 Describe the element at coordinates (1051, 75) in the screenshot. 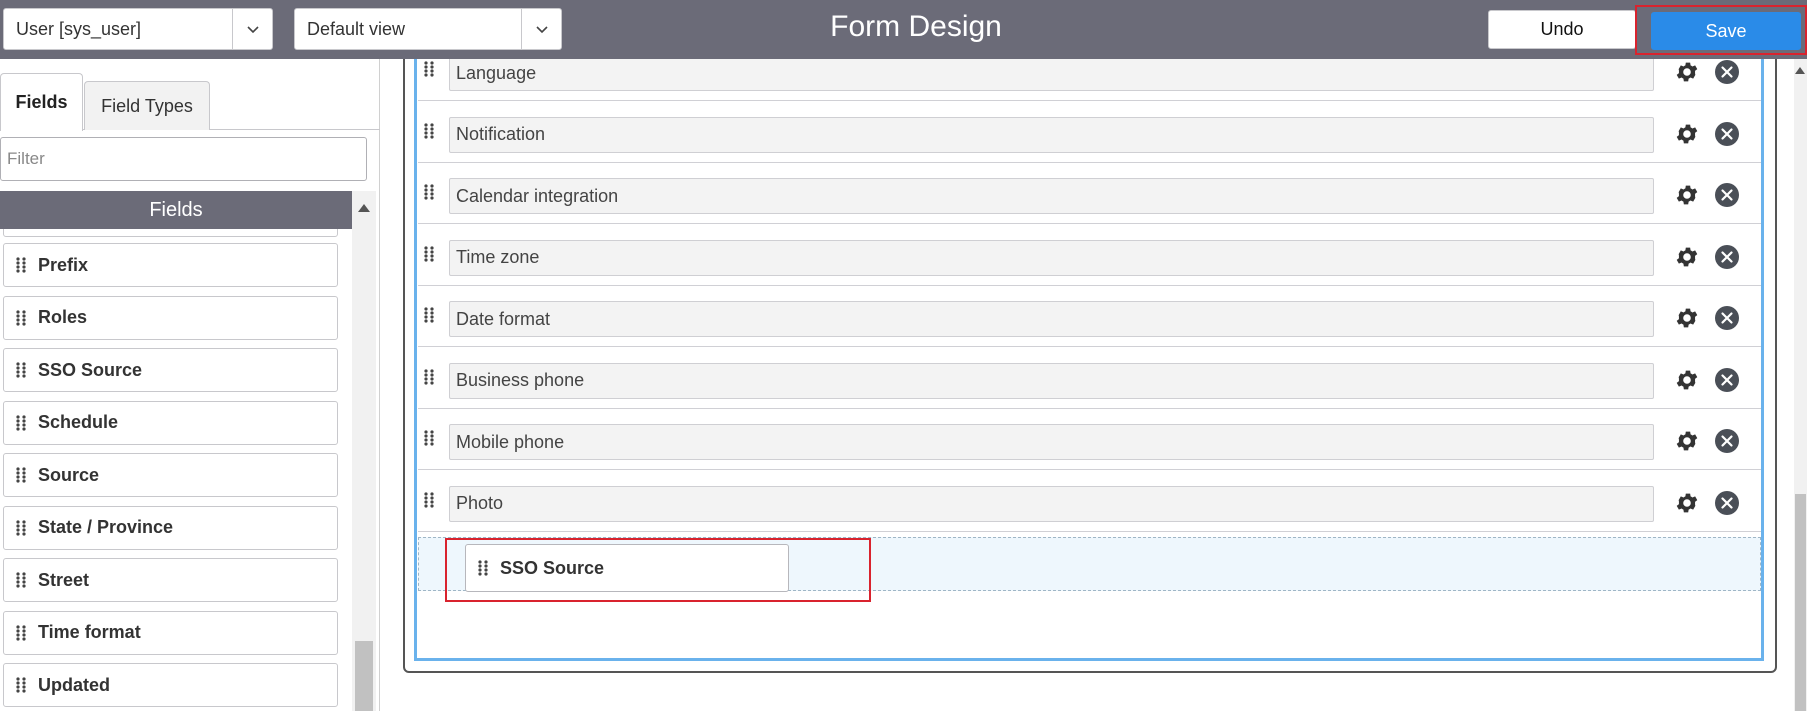

I see `form-field-label: Language` at that location.